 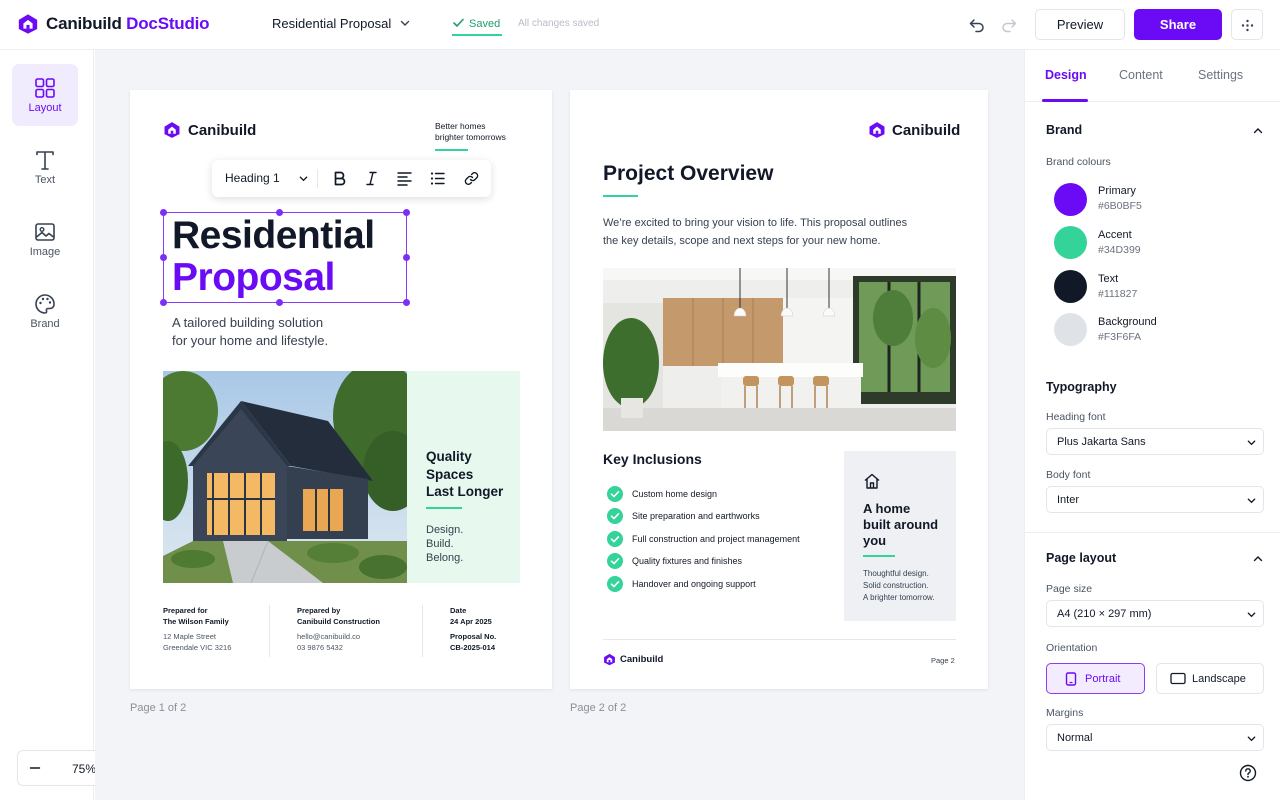 I want to click on quality-tagline: Design. Build. Belong., so click(x=444, y=544).